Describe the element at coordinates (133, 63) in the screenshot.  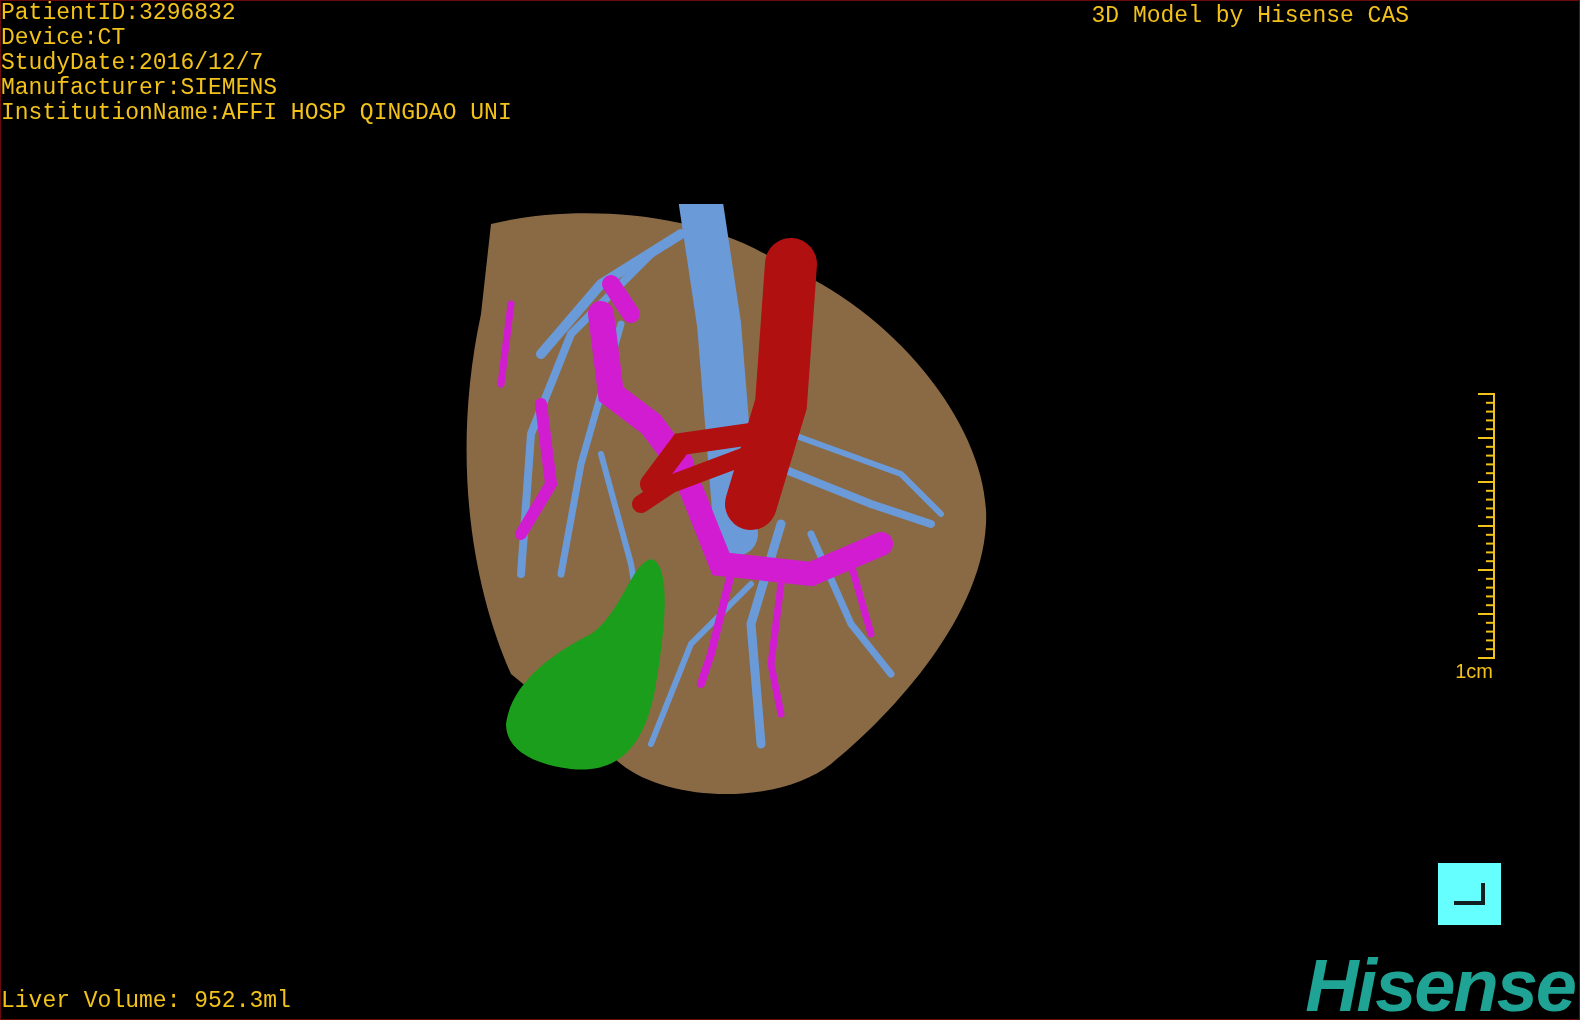
I see `patient-info-text: StudyDate:2016/12/7` at that location.